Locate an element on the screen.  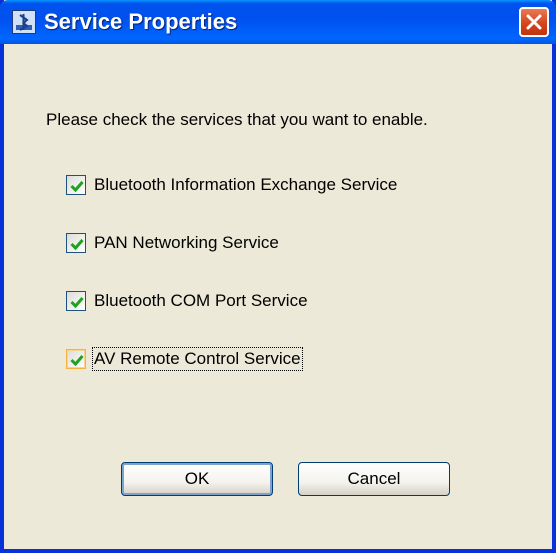
option-bluetooth-information-exchange: Bluetooth Information Exchange Service is located at coordinates (231, 185).